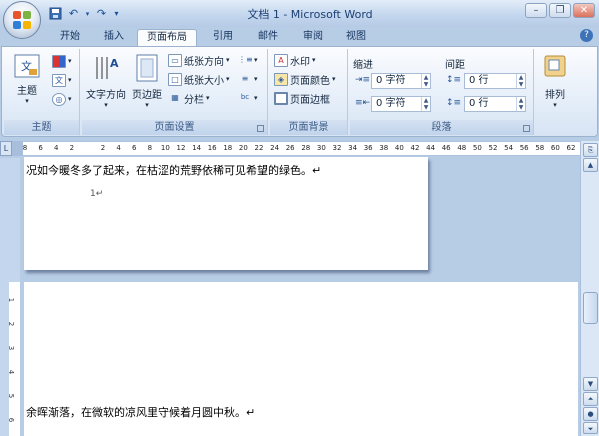 This screenshot has height=436, width=599. Describe the element at coordinates (431, 148) in the screenshot. I see `ruler-tick-label: 44` at that location.